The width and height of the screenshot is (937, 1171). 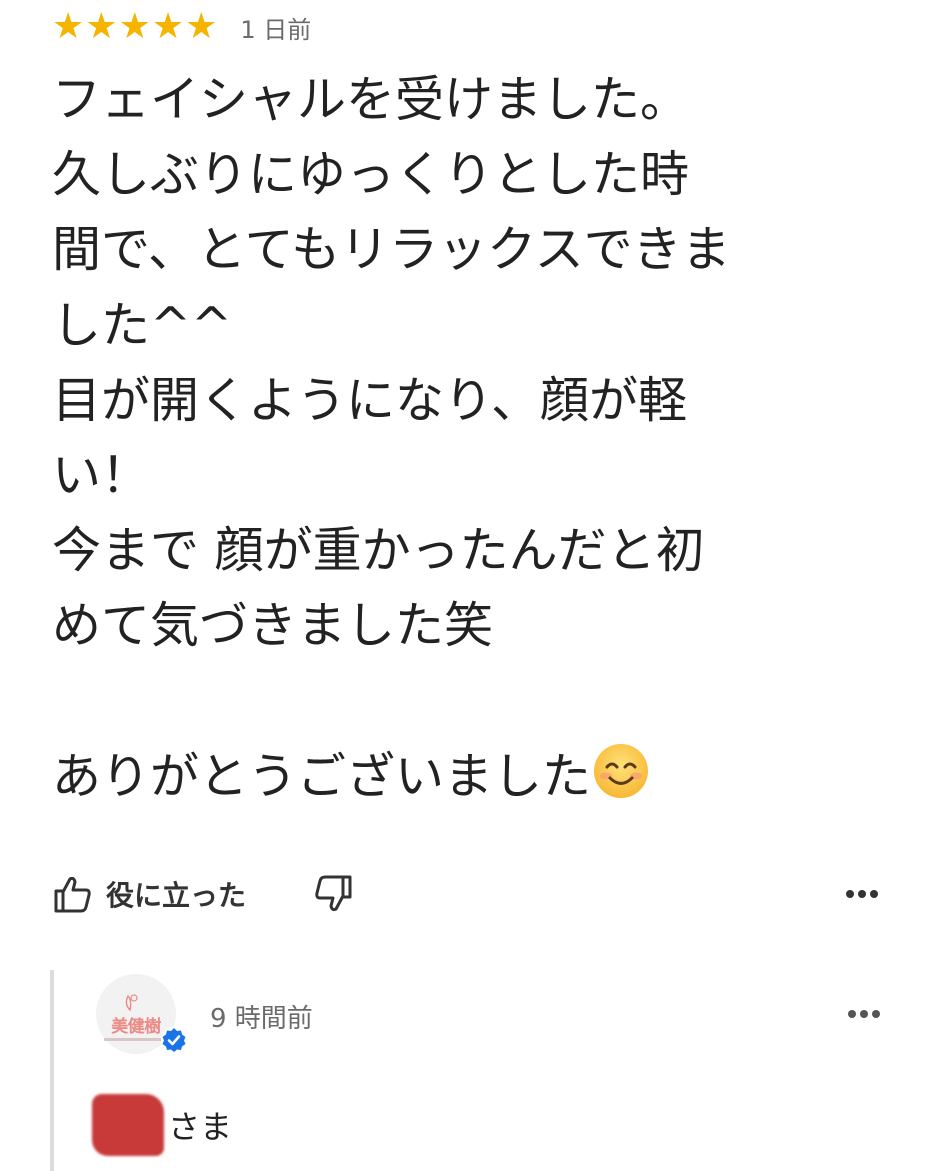 I want to click on review-text-line: めて気づきました笑, so click(x=273, y=626).